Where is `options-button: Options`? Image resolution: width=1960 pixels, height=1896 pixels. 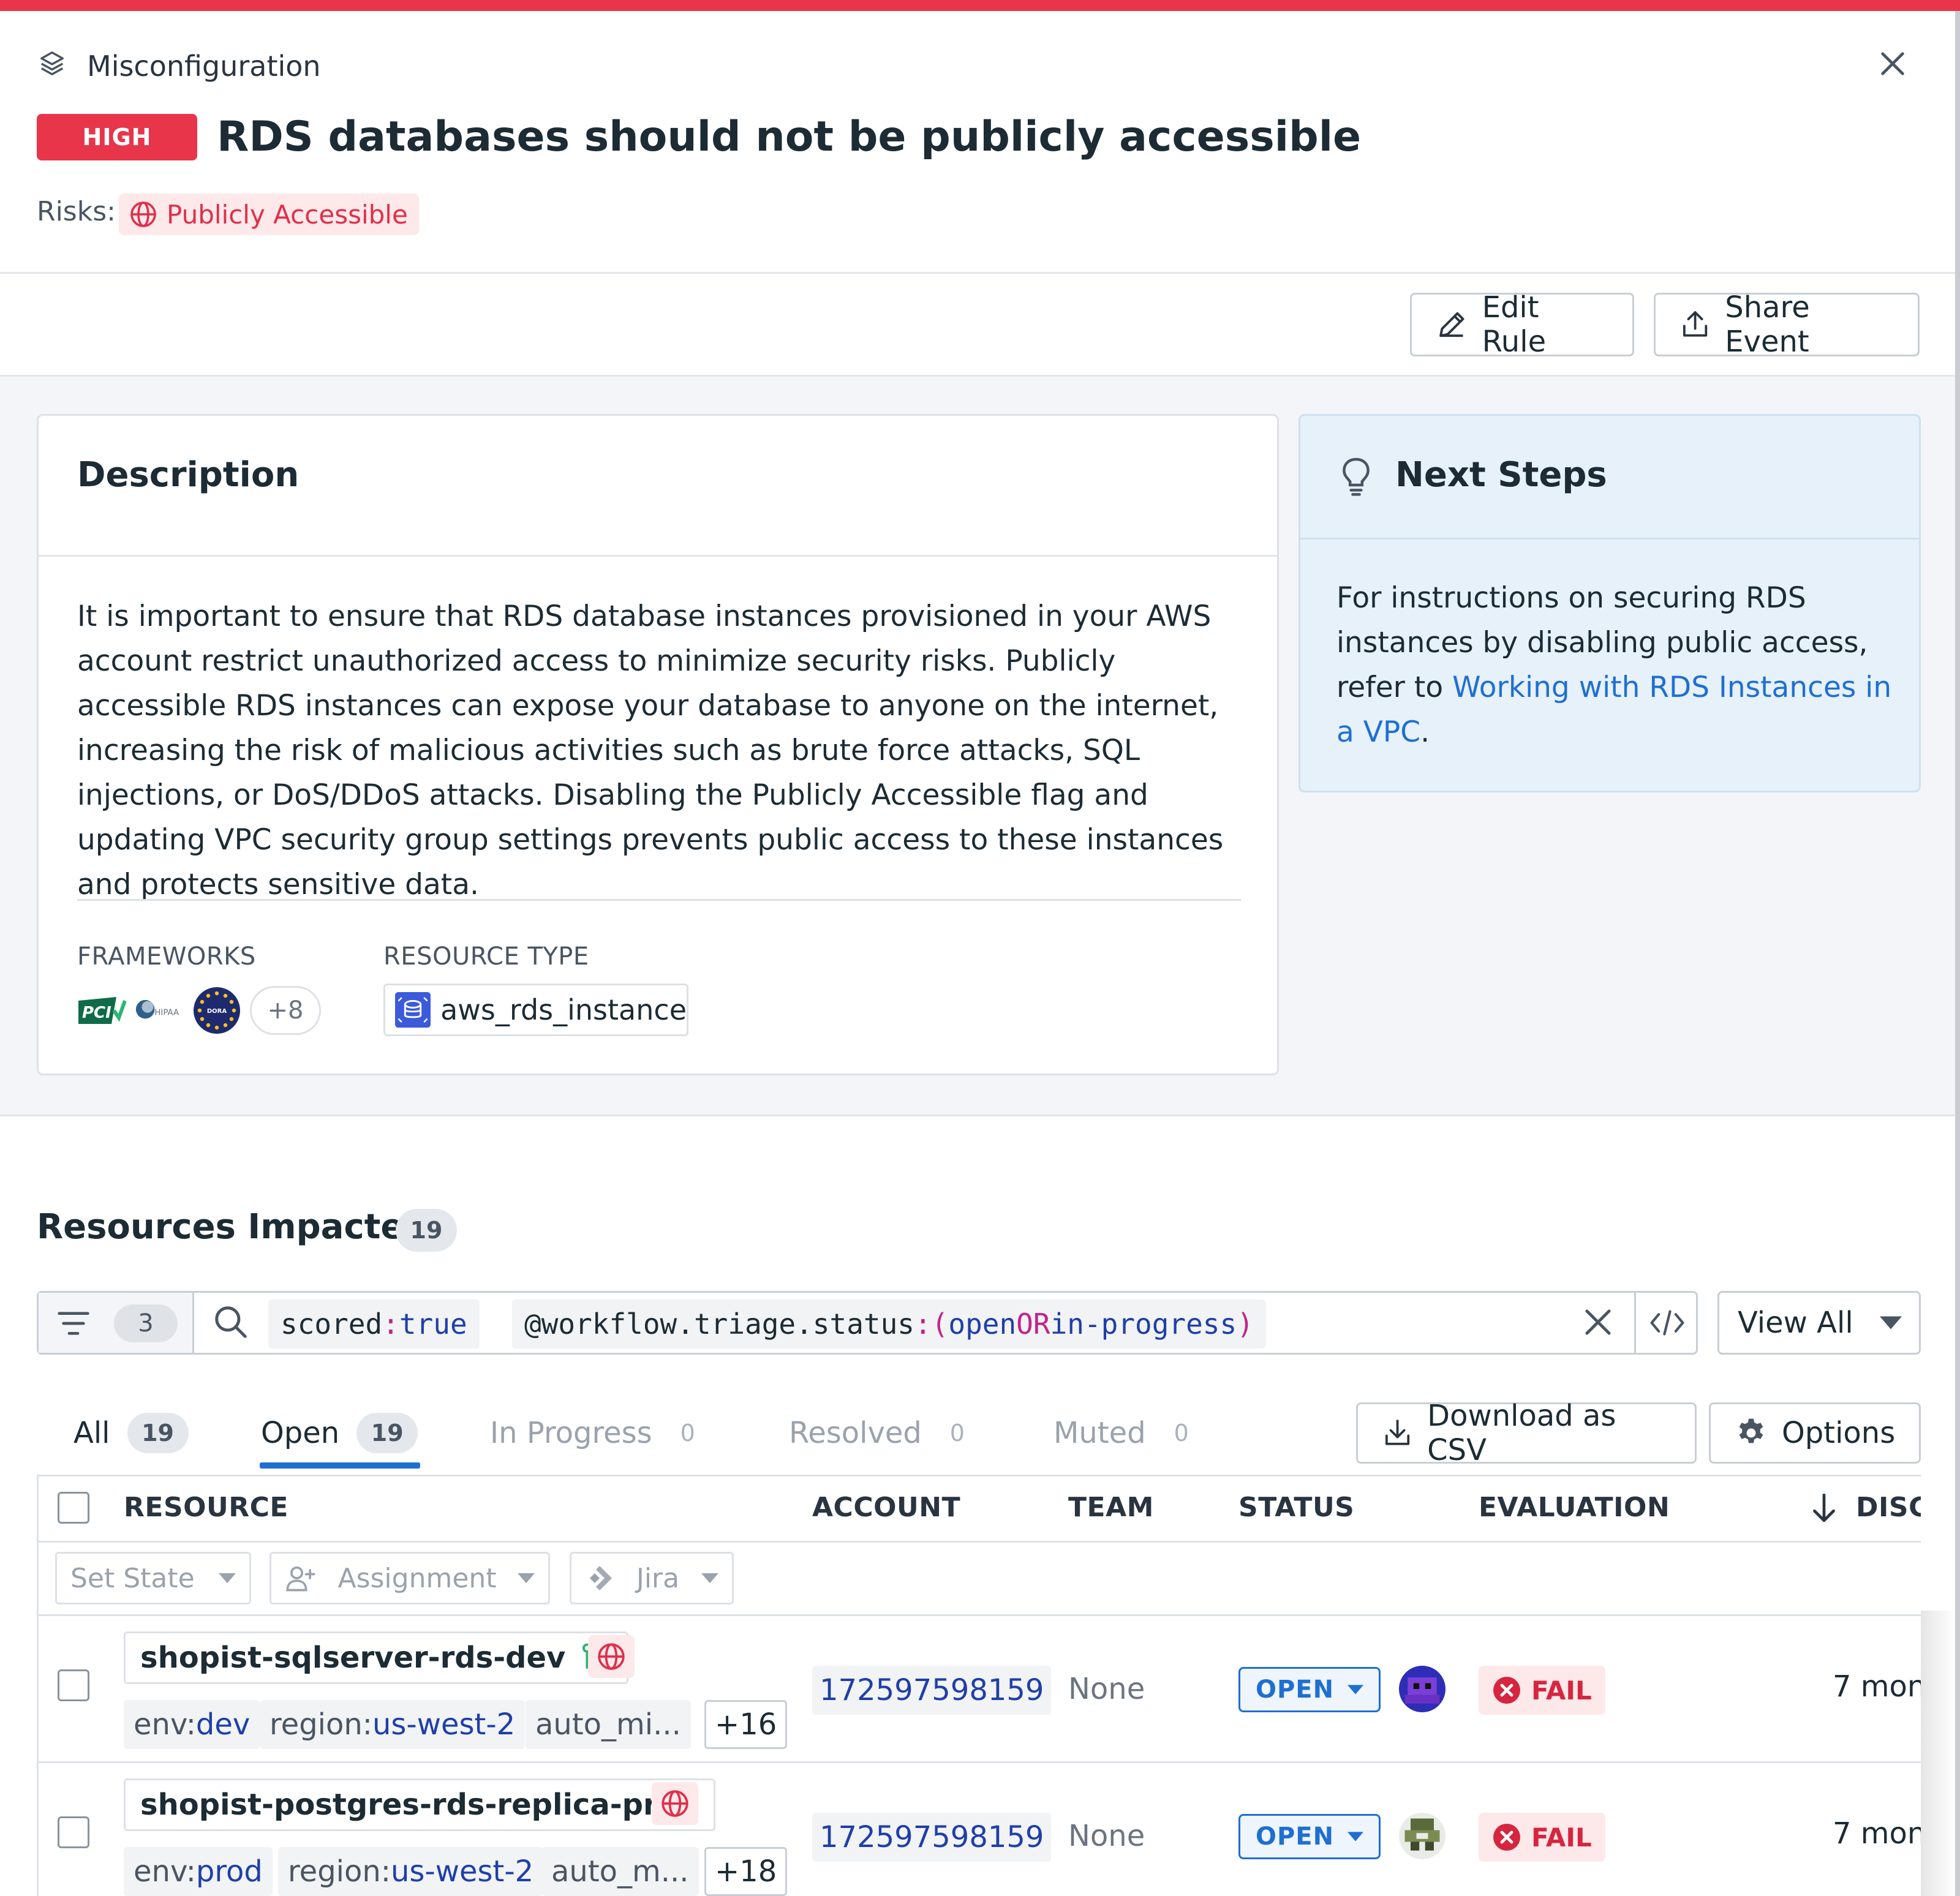 options-button: Options is located at coordinates (1815, 1433).